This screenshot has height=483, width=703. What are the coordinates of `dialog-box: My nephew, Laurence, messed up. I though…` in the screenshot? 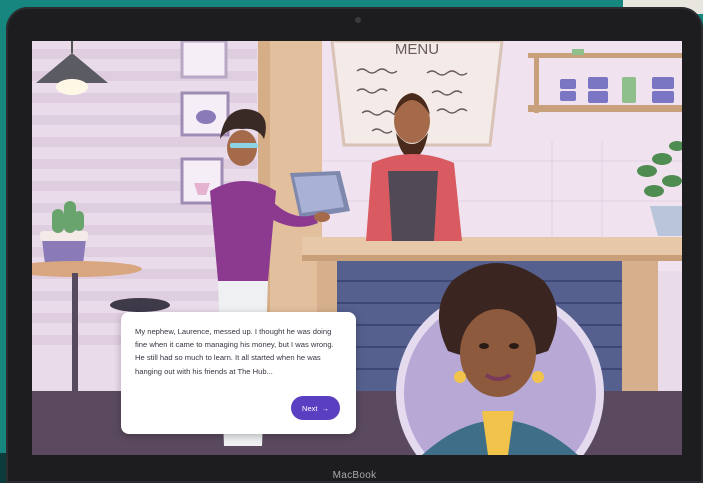 It's located at (238, 373).